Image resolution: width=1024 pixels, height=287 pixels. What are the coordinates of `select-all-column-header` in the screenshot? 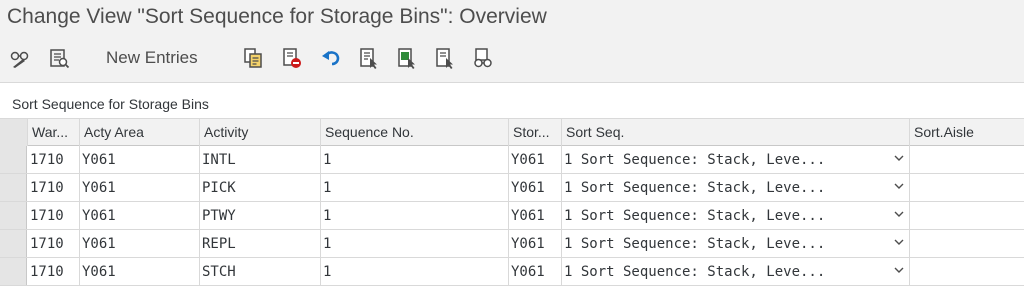 It's located at (14, 132).